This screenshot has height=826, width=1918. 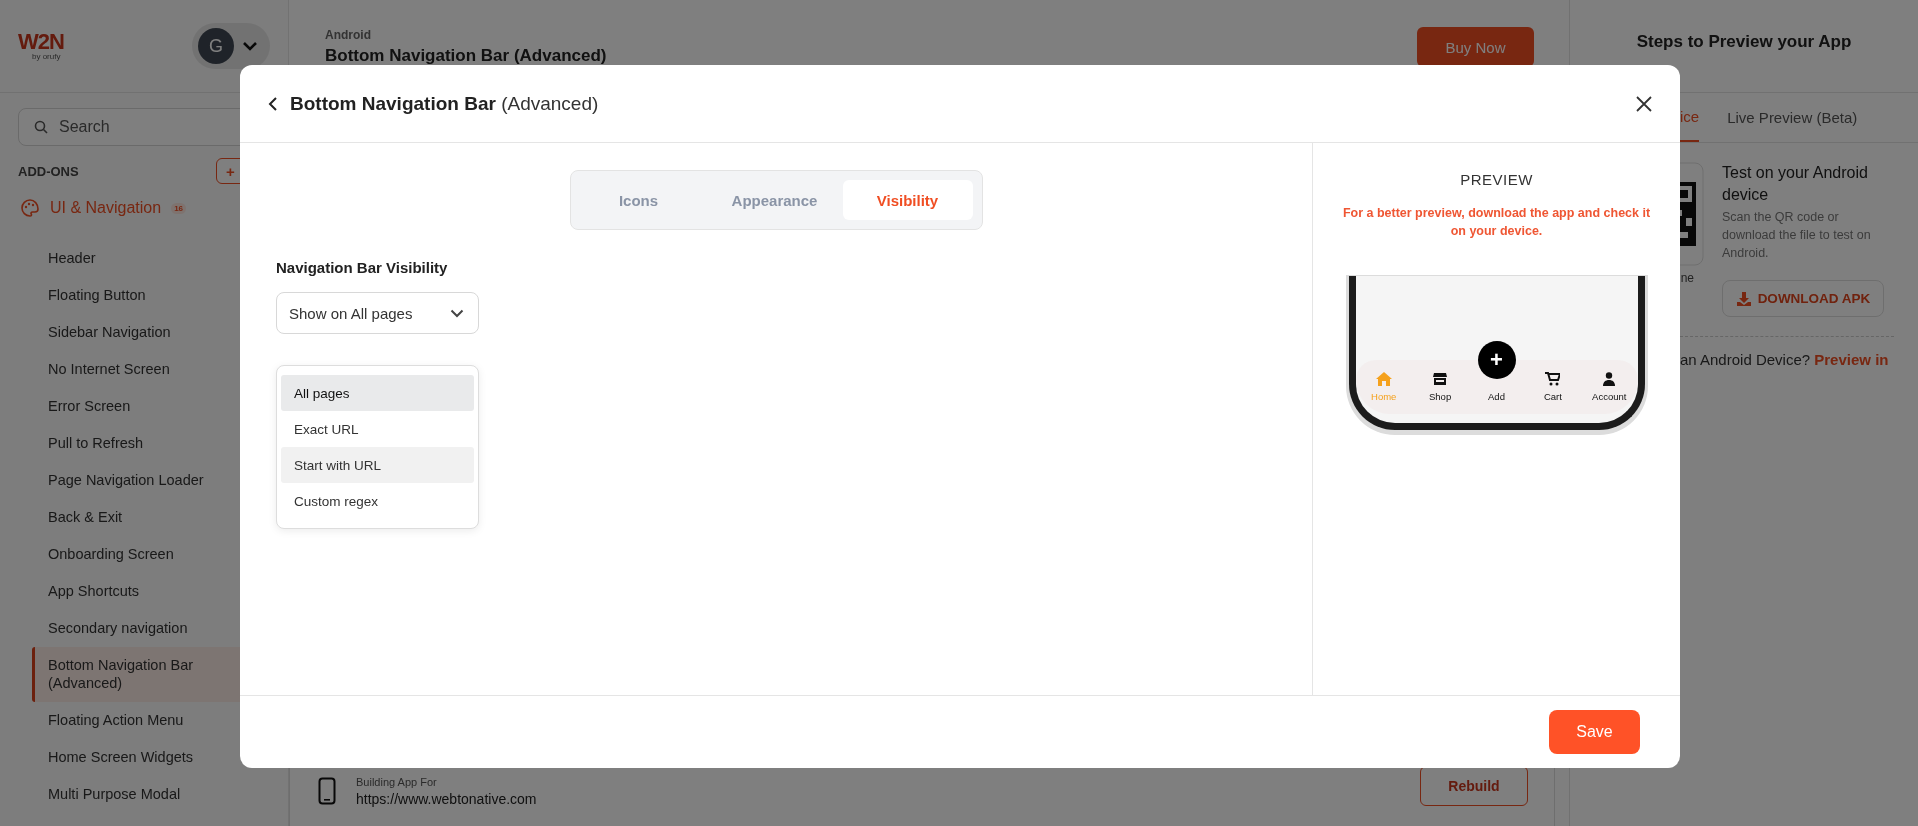 What do you see at coordinates (1792, 117) in the screenshot?
I see `tab: Live Preview (Beta)` at bounding box center [1792, 117].